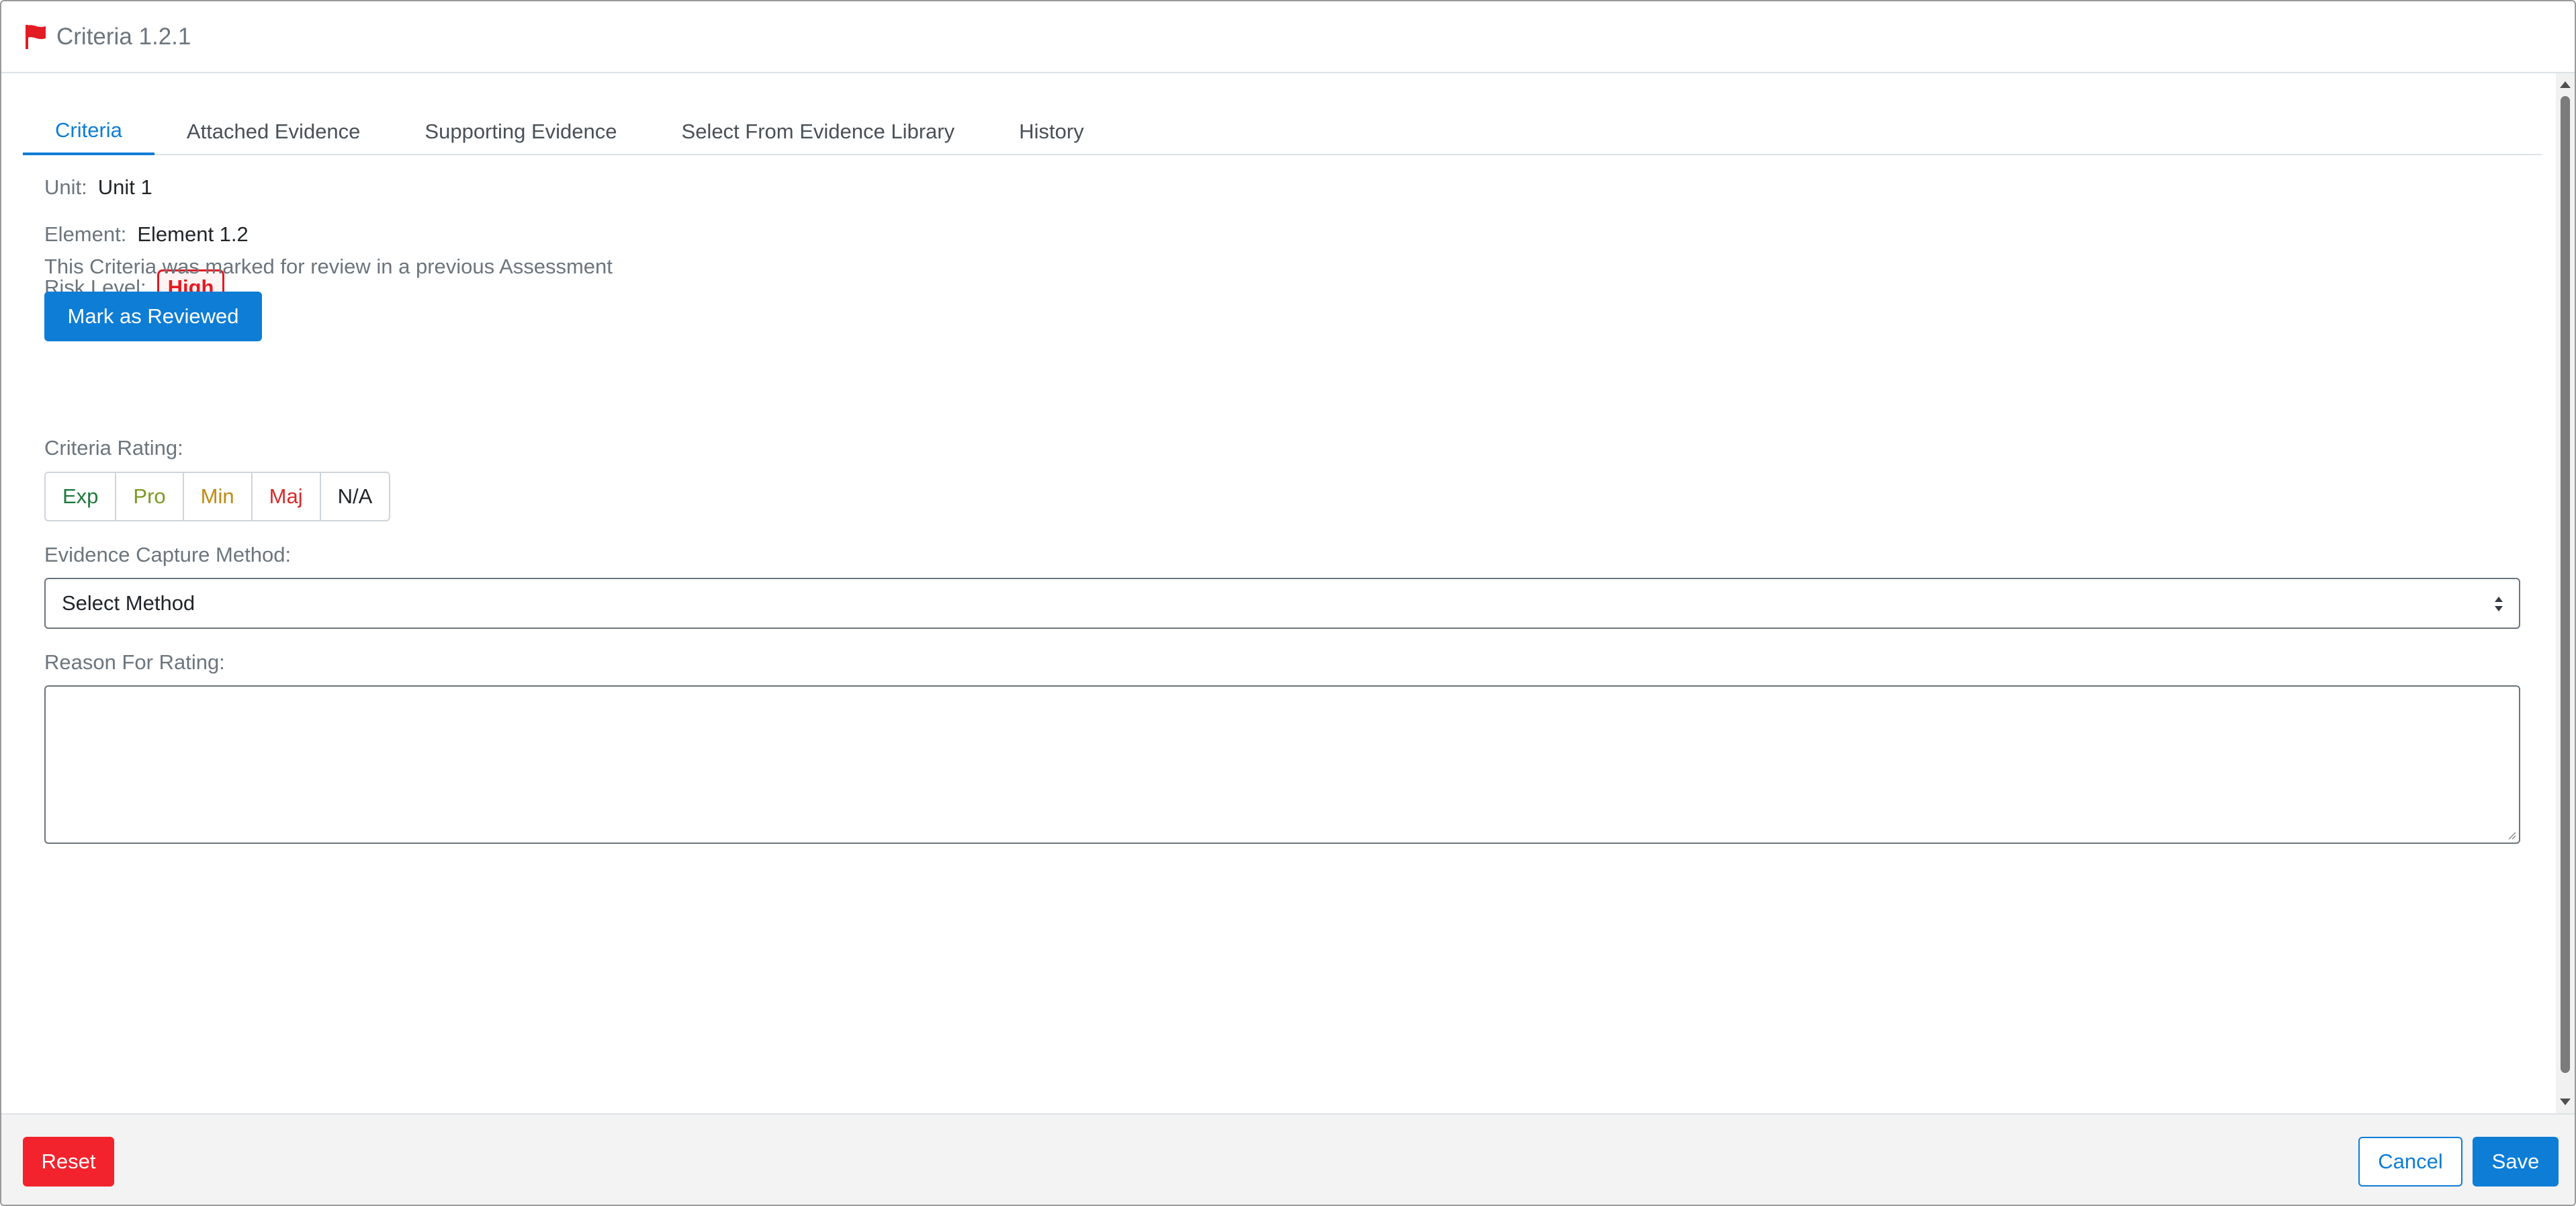  Describe the element at coordinates (1051, 131) in the screenshot. I see `tab-history: History` at that location.